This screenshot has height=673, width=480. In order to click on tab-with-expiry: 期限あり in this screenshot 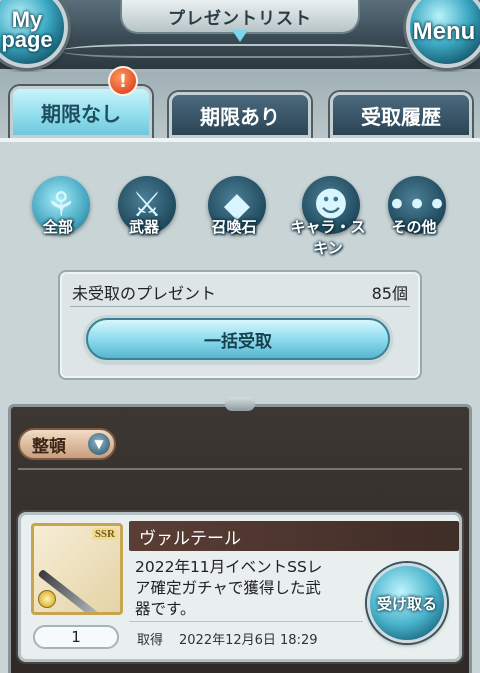, I will do `click(240, 115)`.